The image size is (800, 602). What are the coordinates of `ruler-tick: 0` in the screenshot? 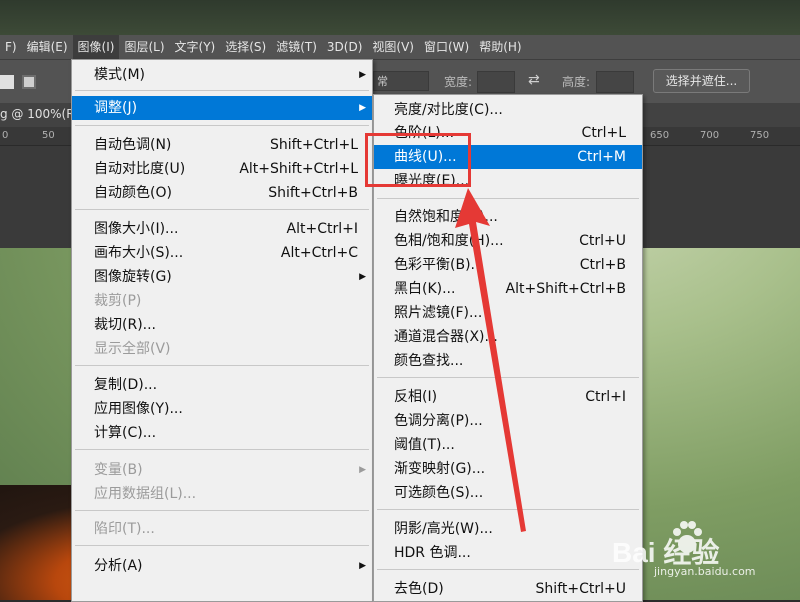 It's located at (5, 135).